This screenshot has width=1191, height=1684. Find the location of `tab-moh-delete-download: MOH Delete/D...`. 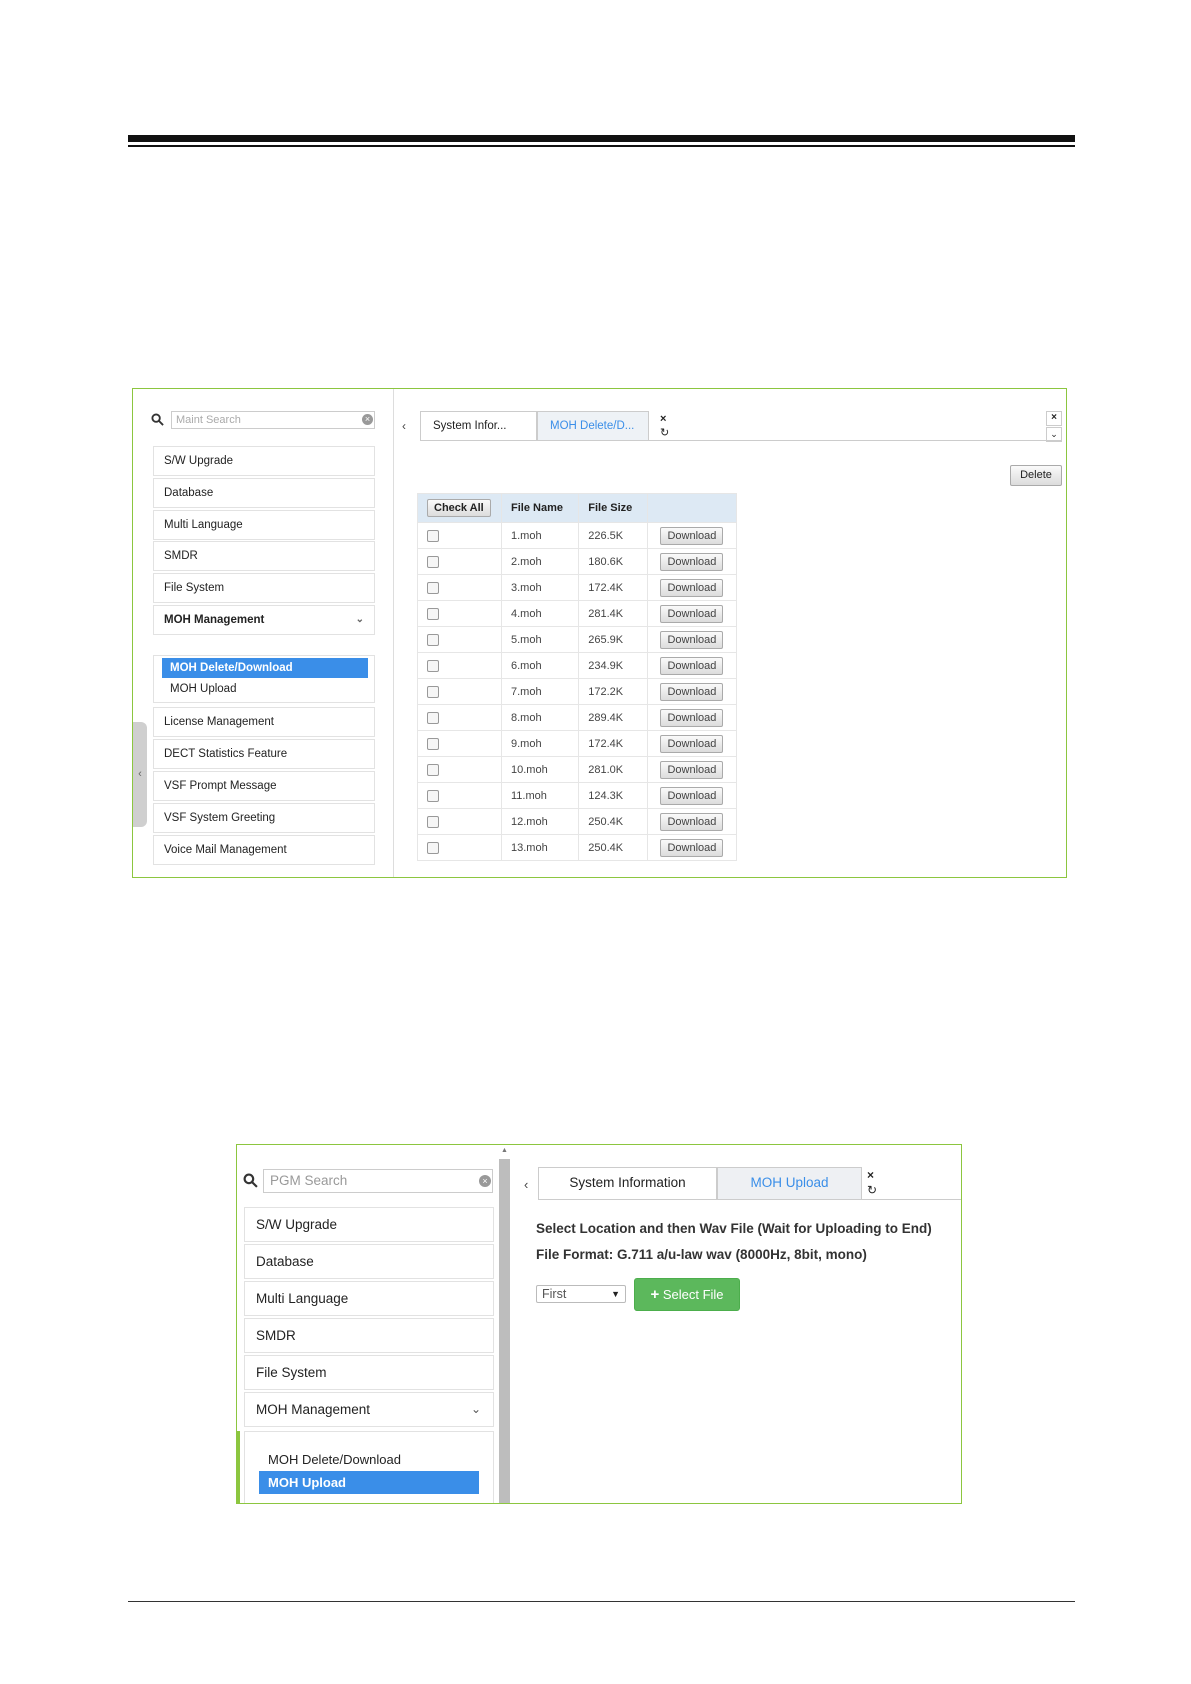

tab-moh-delete-download: MOH Delete/D... is located at coordinates (593, 426).